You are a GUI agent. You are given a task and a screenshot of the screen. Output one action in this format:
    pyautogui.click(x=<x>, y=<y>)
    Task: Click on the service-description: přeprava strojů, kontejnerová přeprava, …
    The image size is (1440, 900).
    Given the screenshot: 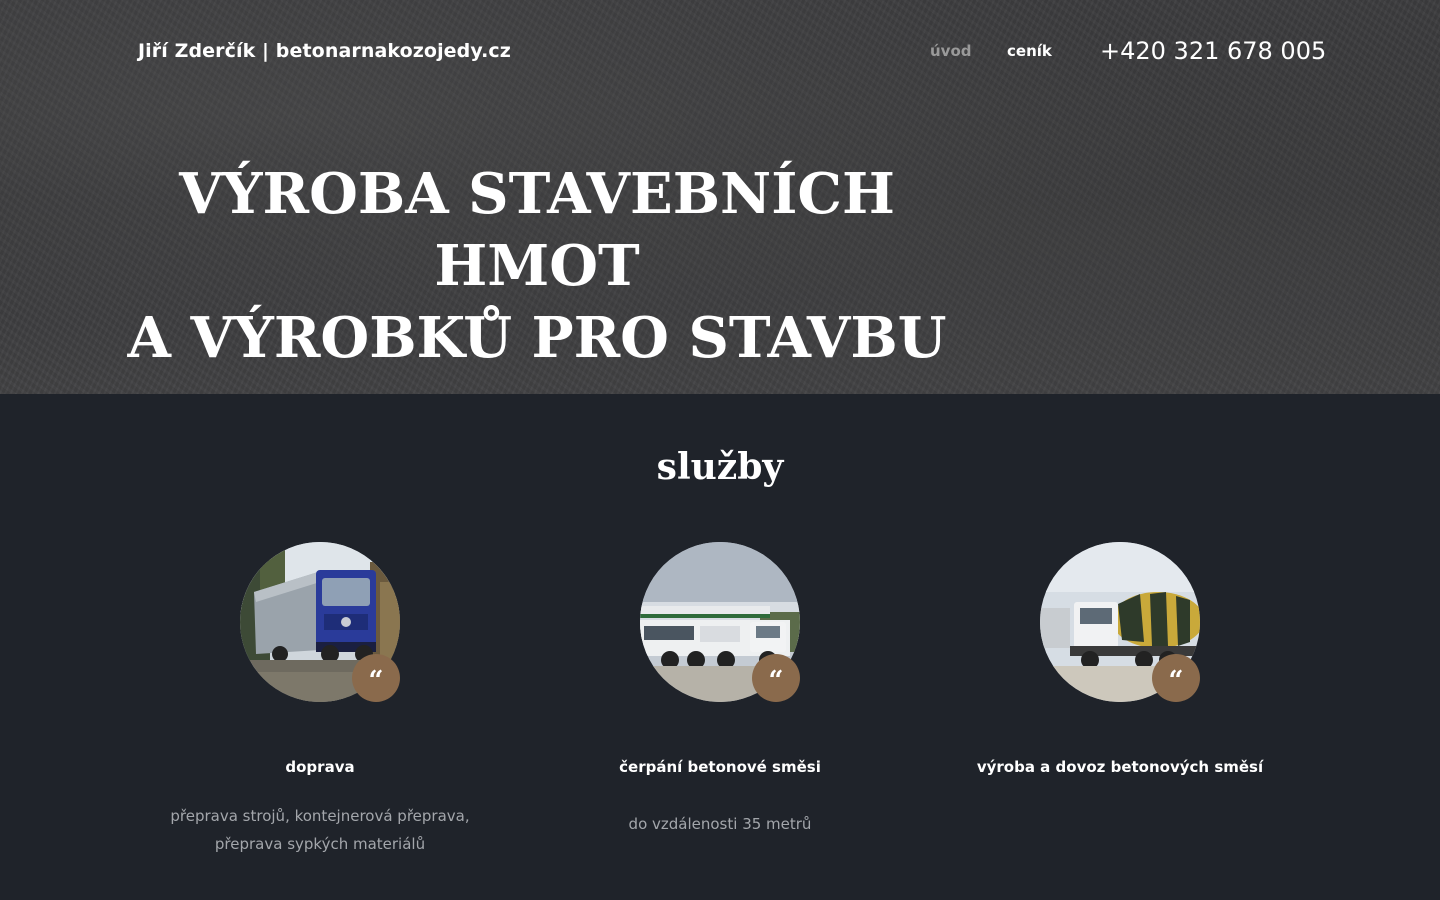 What is the action you would take?
    pyautogui.click(x=320, y=830)
    